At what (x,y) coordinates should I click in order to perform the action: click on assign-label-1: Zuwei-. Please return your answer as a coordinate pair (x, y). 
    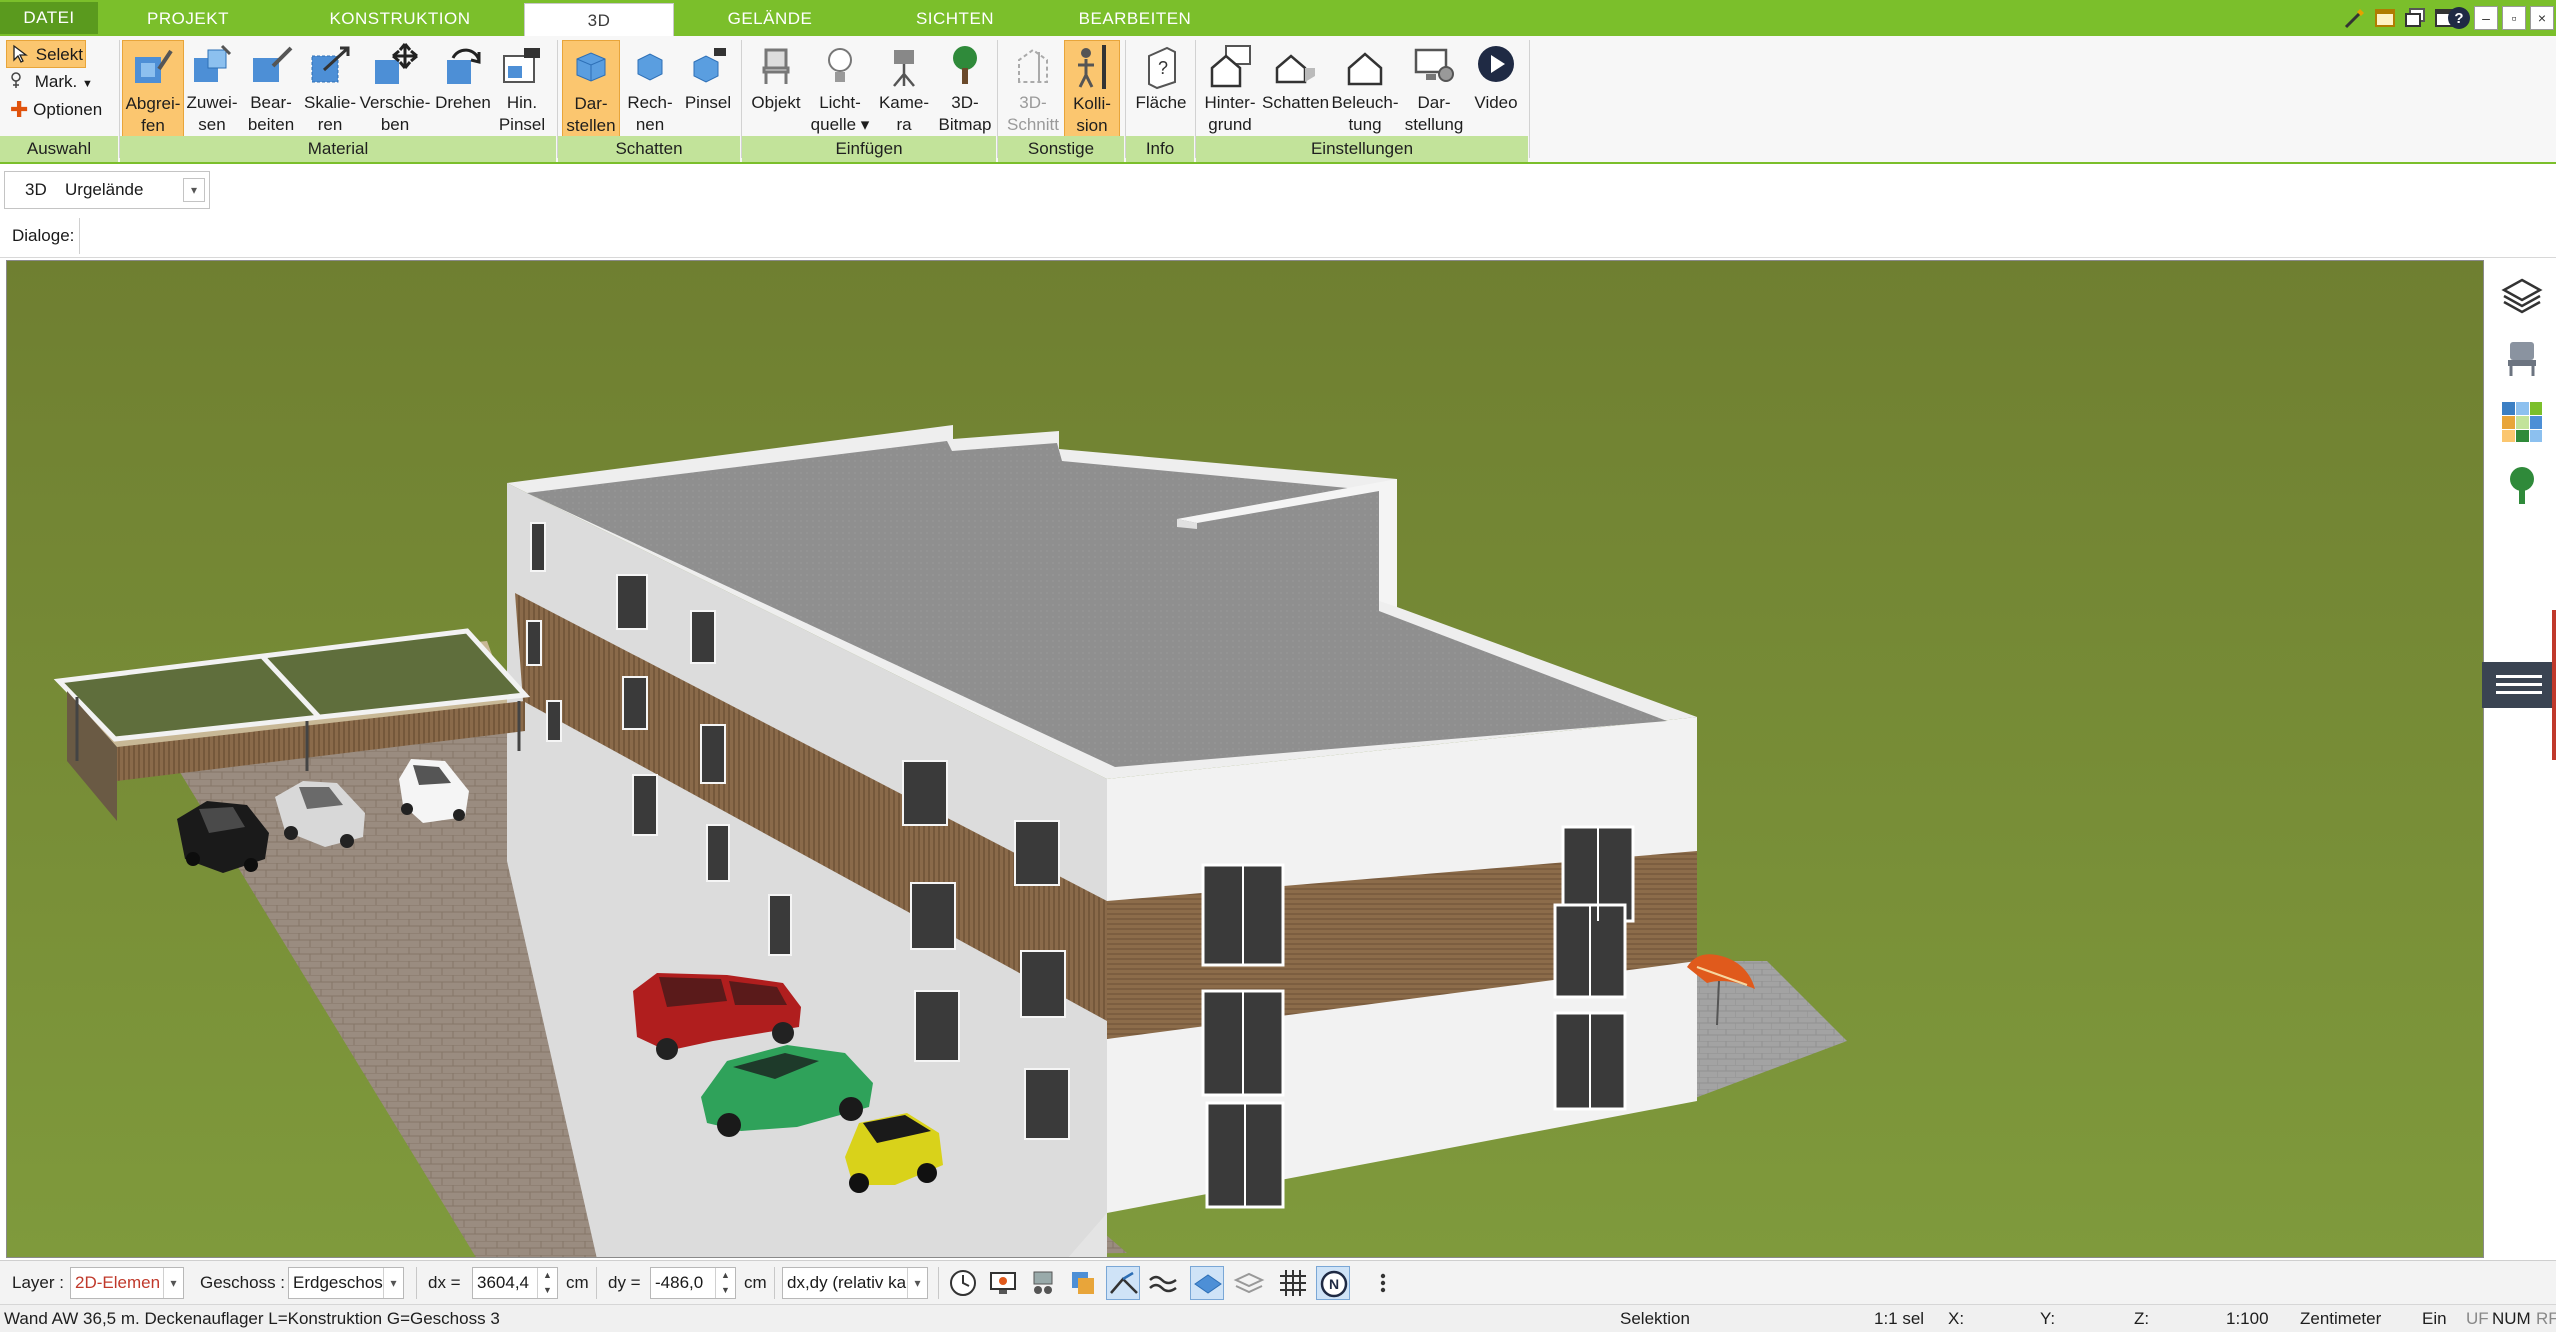
    Looking at the image, I should click on (212, 102).